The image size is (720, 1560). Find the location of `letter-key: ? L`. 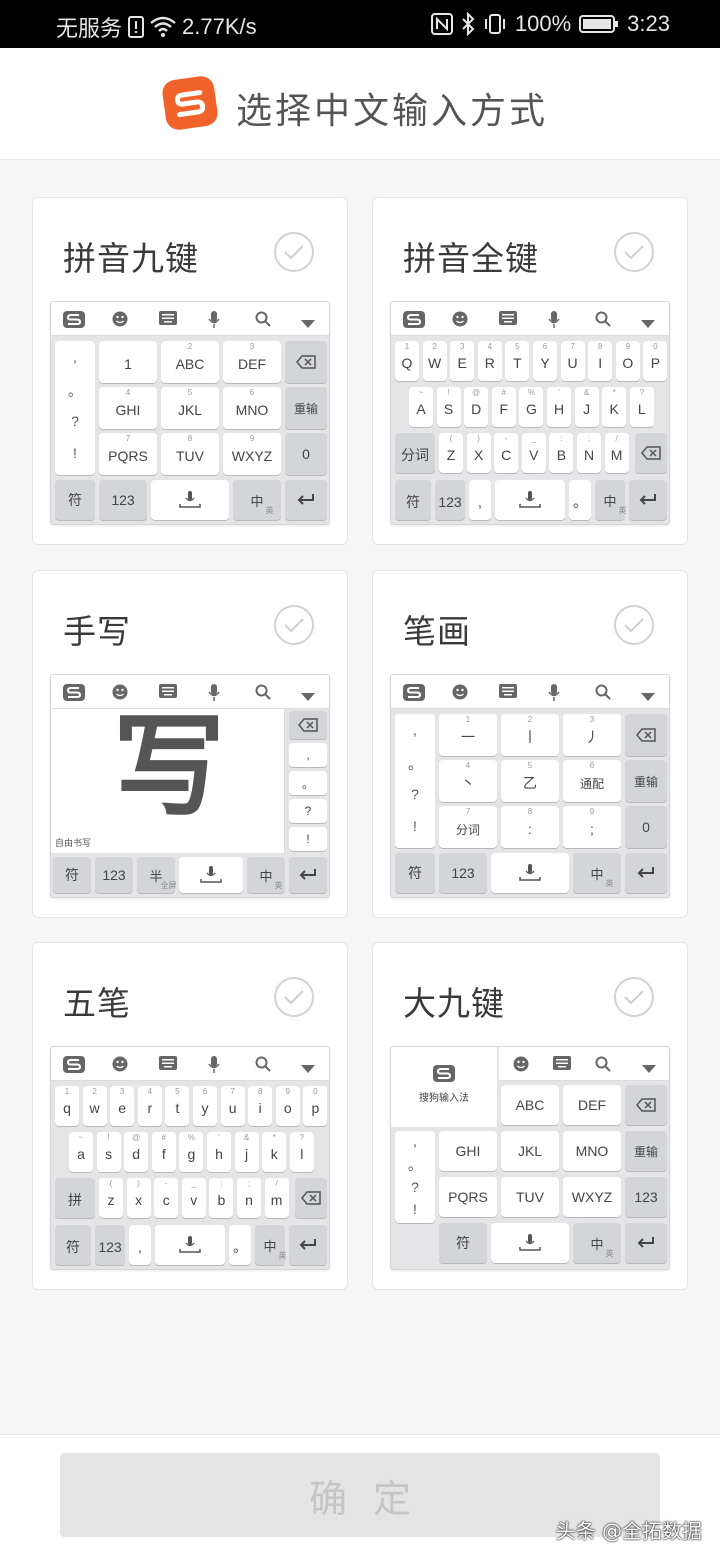

letter-key: ? L is located at coordinates (641, 407).